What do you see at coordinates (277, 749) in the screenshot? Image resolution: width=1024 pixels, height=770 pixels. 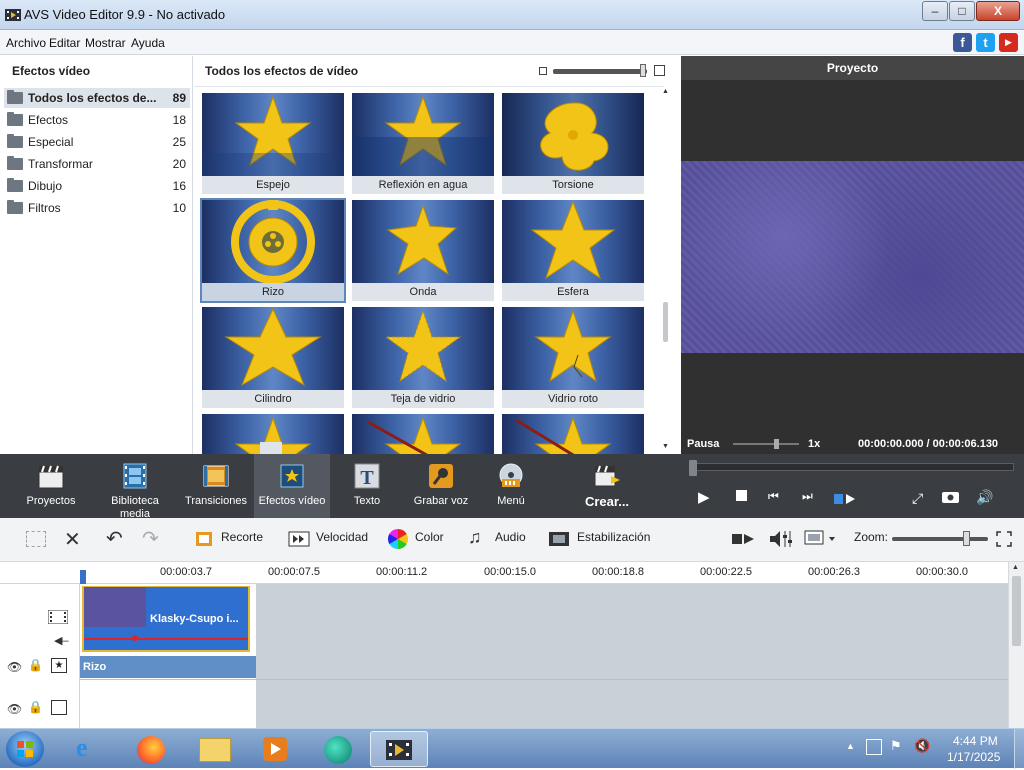 I see `taskbar-media-player` at bounding box center [277, 749].